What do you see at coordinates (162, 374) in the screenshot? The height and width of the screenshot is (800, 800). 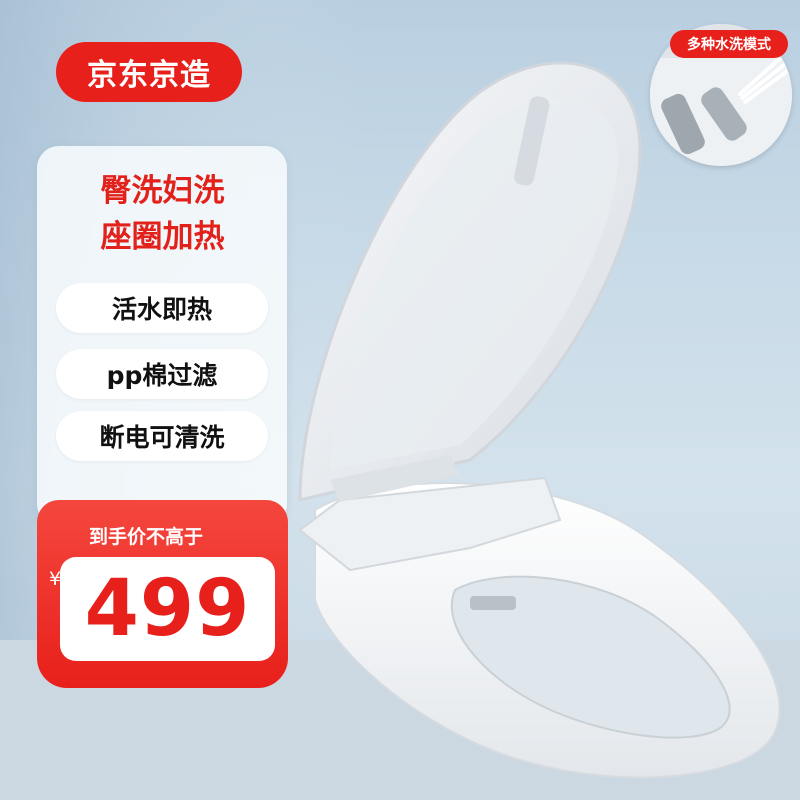 I see `feature-pill: pp棉过滤` at bounding box center [162, 374].